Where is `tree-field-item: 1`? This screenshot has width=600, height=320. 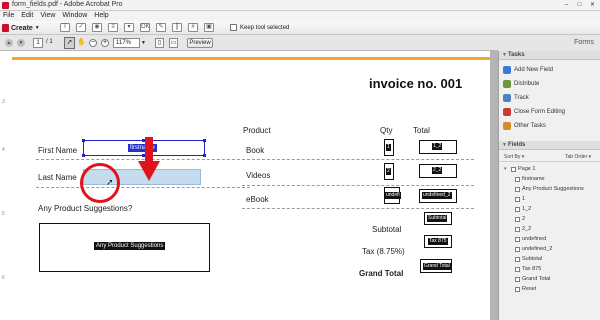
tree-field-item: 1 is located at coordinates (520, 199).